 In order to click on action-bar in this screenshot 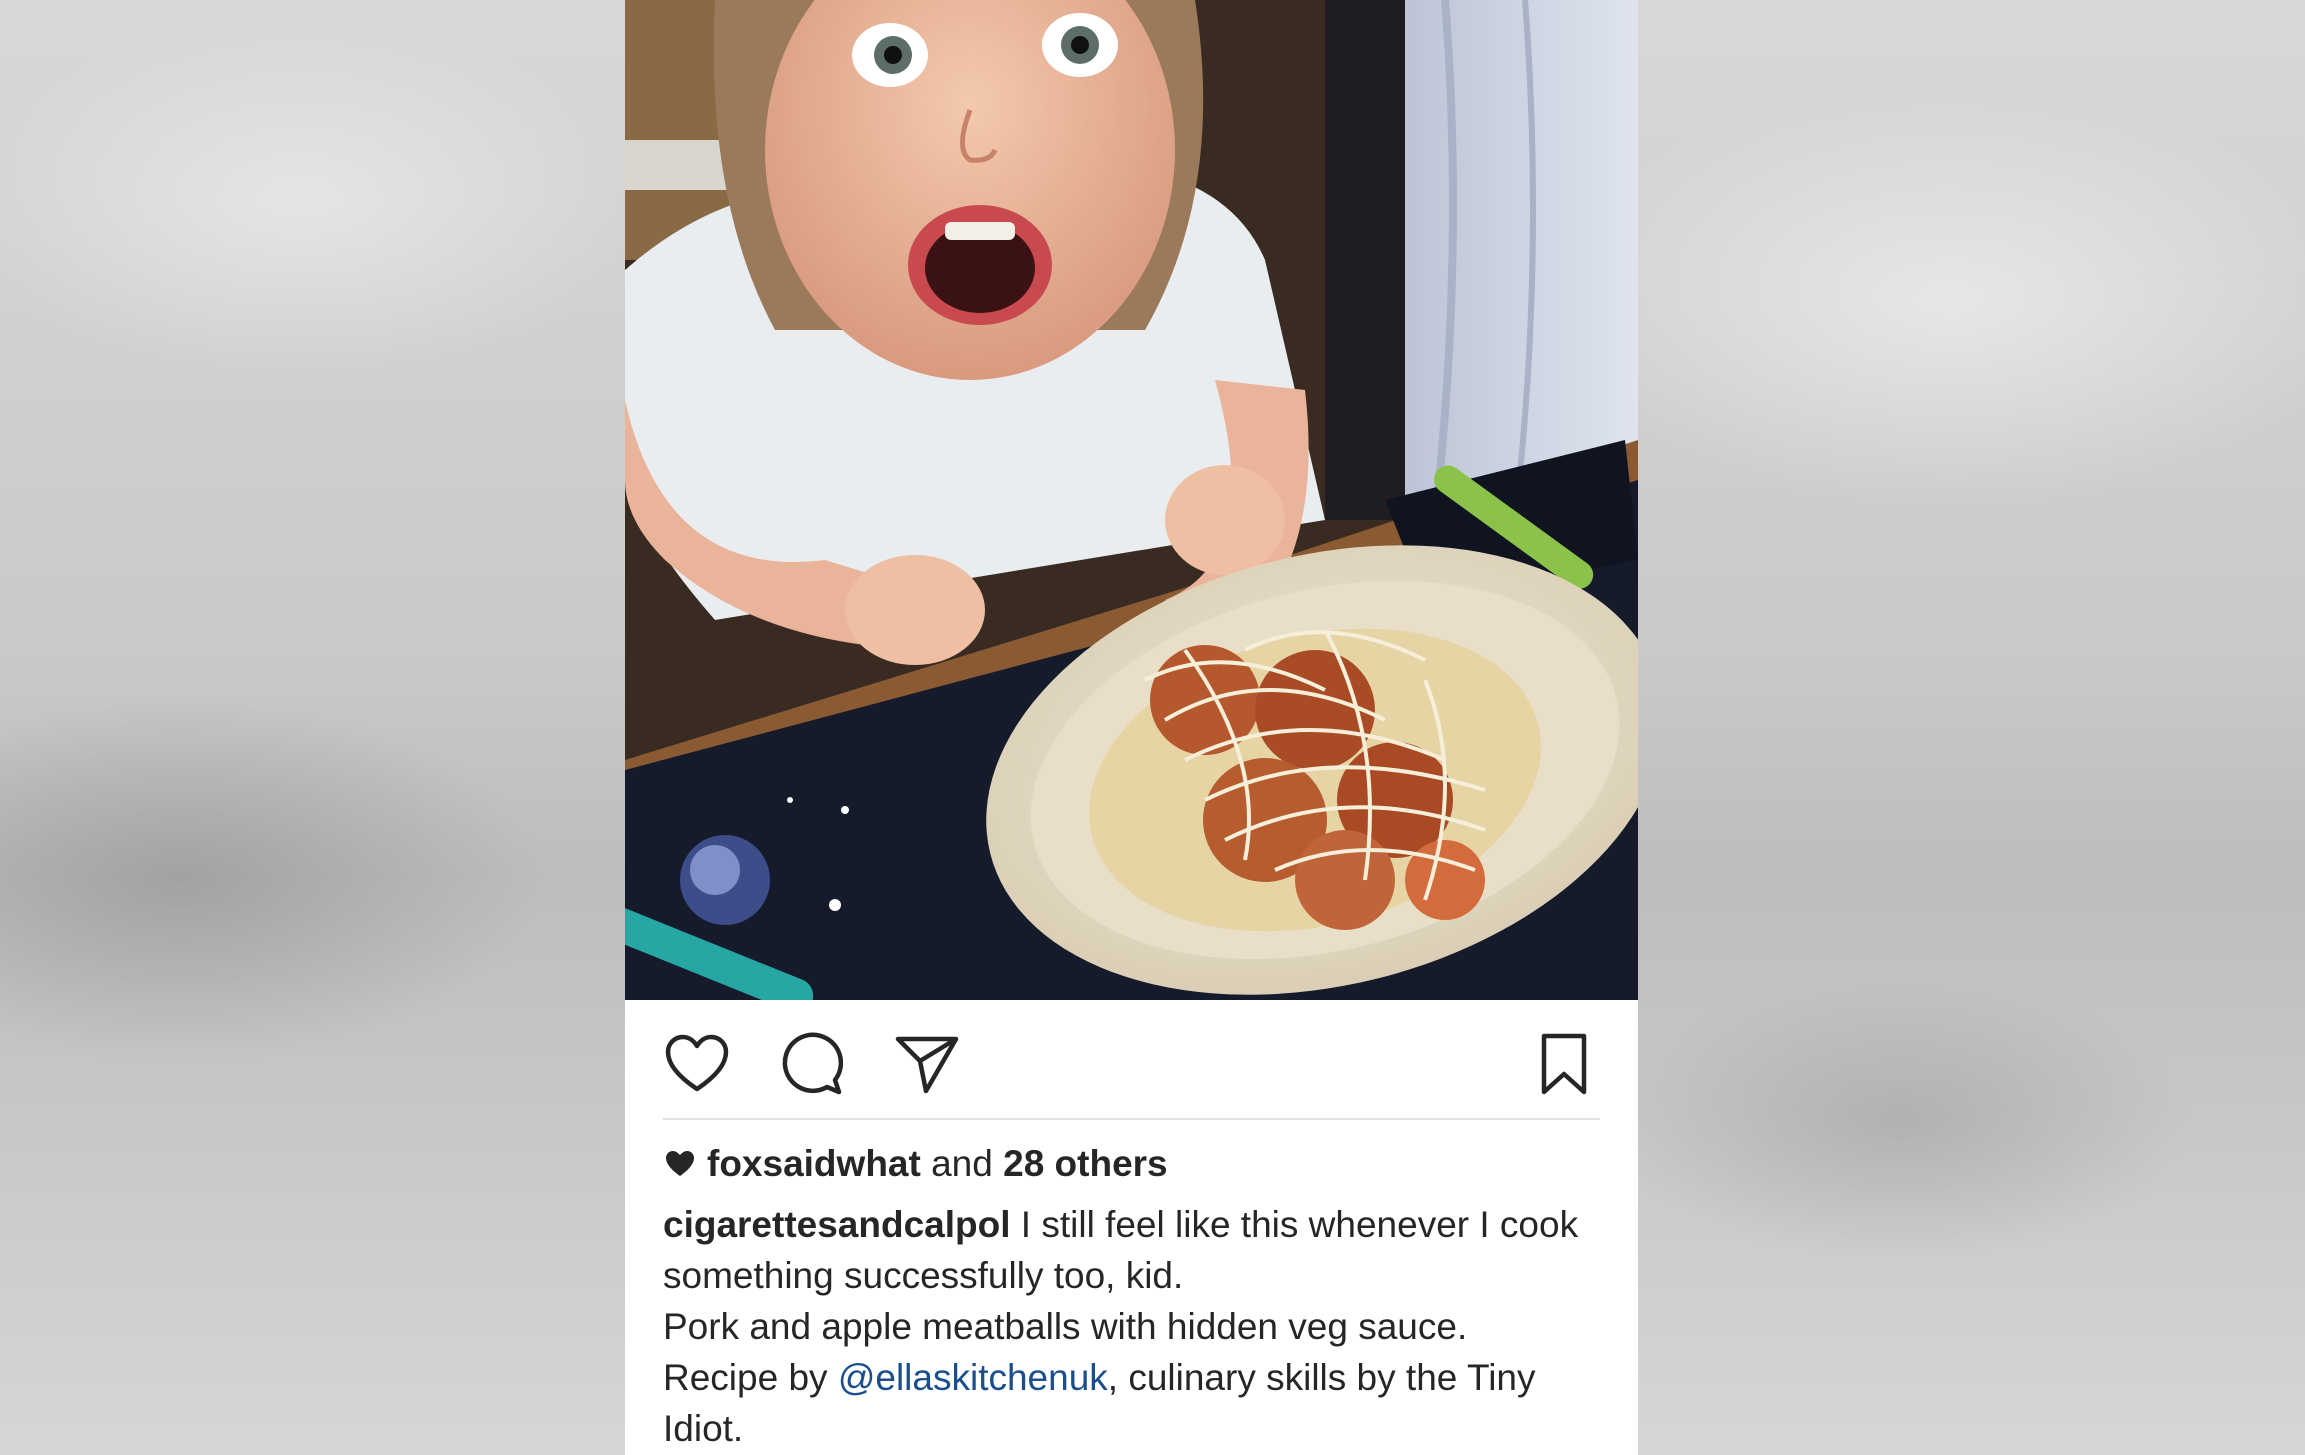, I will do `click(1131, 1060)`.